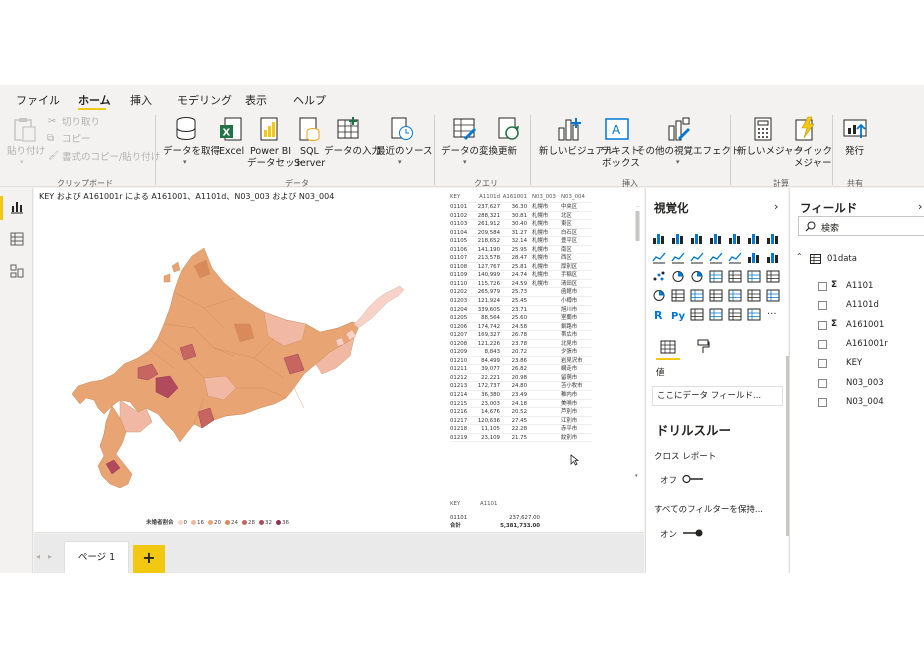  Describe the element at coordinates (773, 295) in the screenshot. I see `matrix-icon` at that location.